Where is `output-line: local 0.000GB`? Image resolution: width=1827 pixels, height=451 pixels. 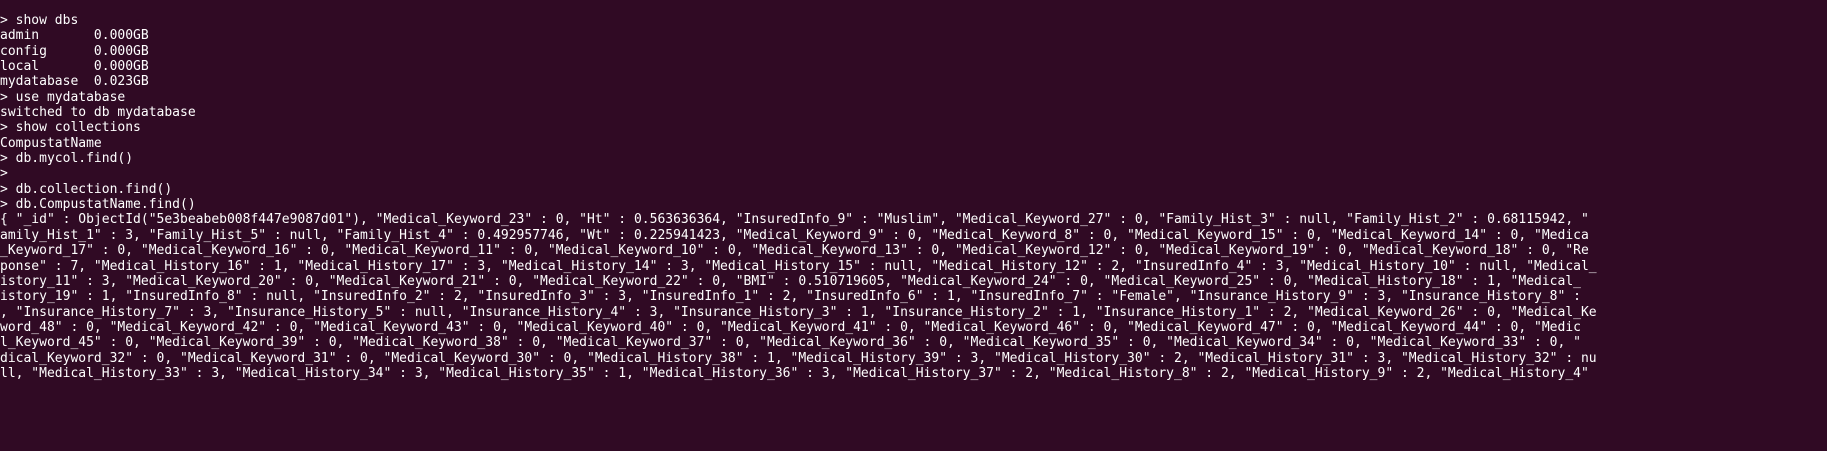
output-line: local 0.000GB is located at coordinates (74, 67).